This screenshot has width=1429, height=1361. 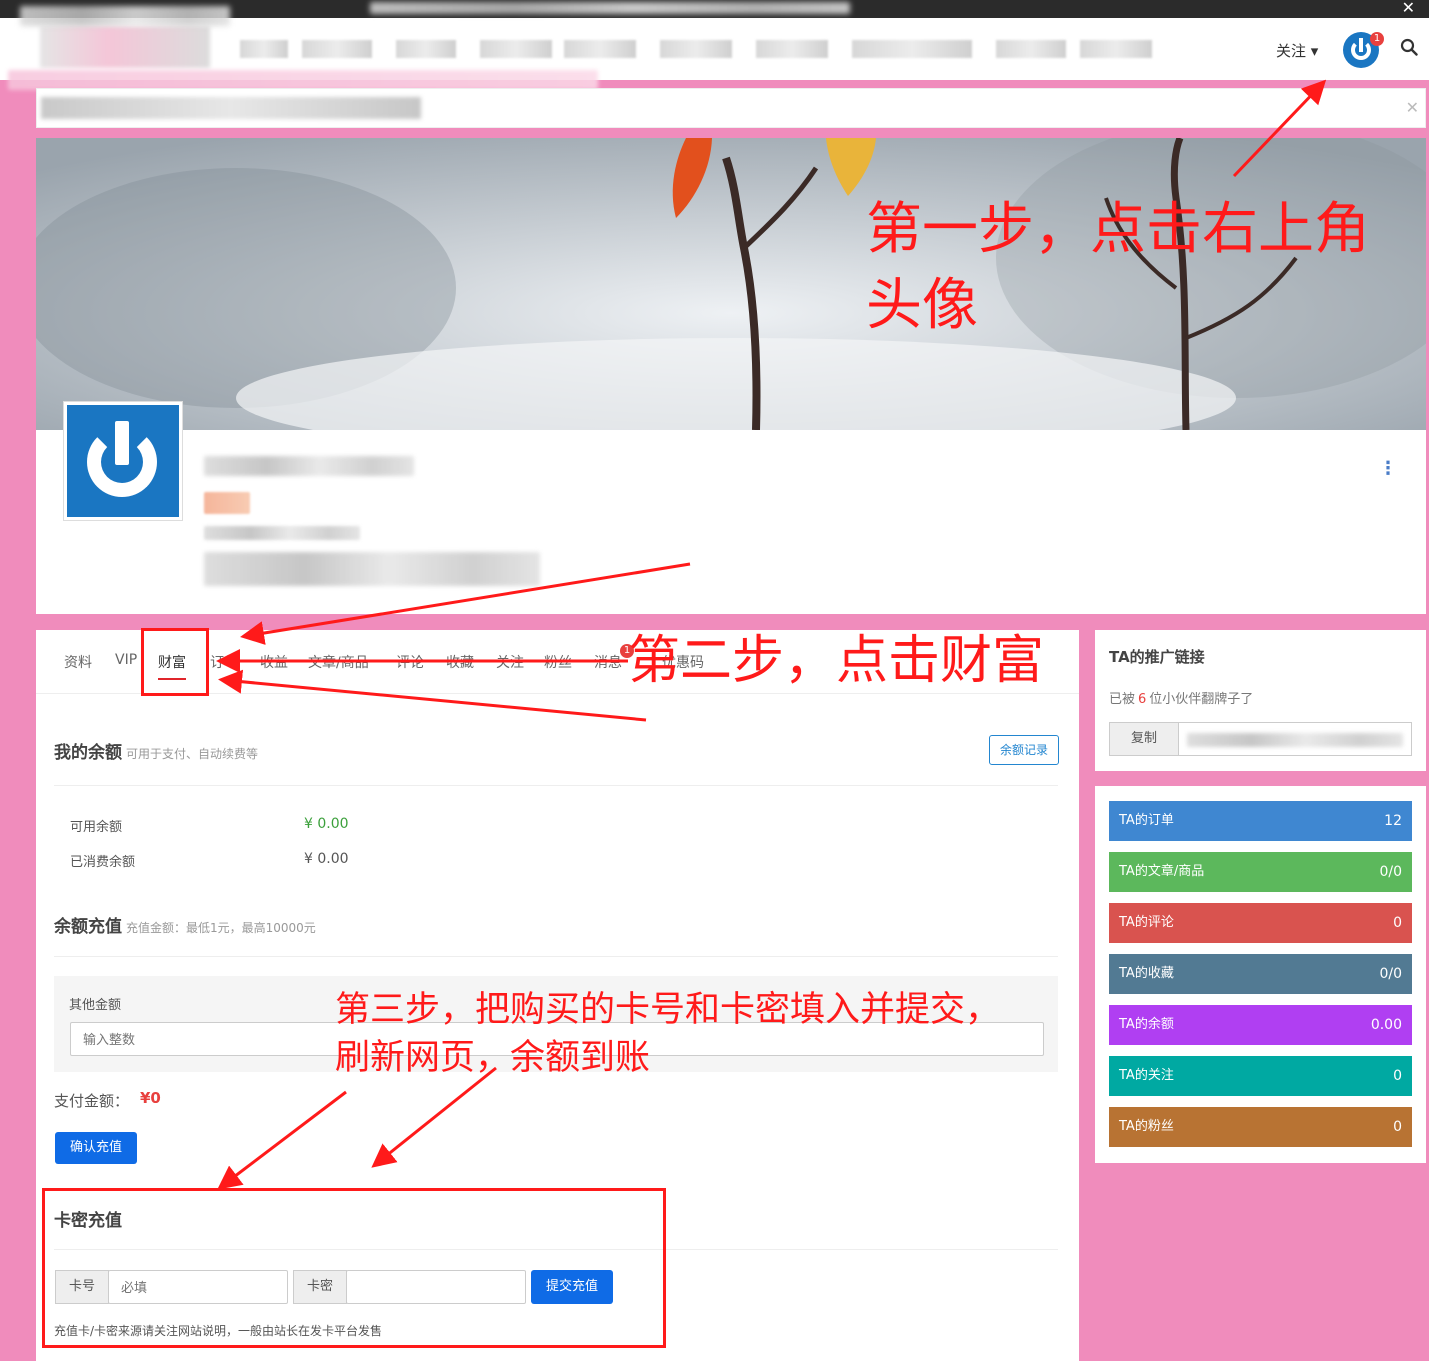 What do you see at coordinates (668, 1010) in the screenshot?
I see `annotation-step3-line1: 第三步，把购买的卡号和卡密填入并提交，` at bounding box center [668, 1010].